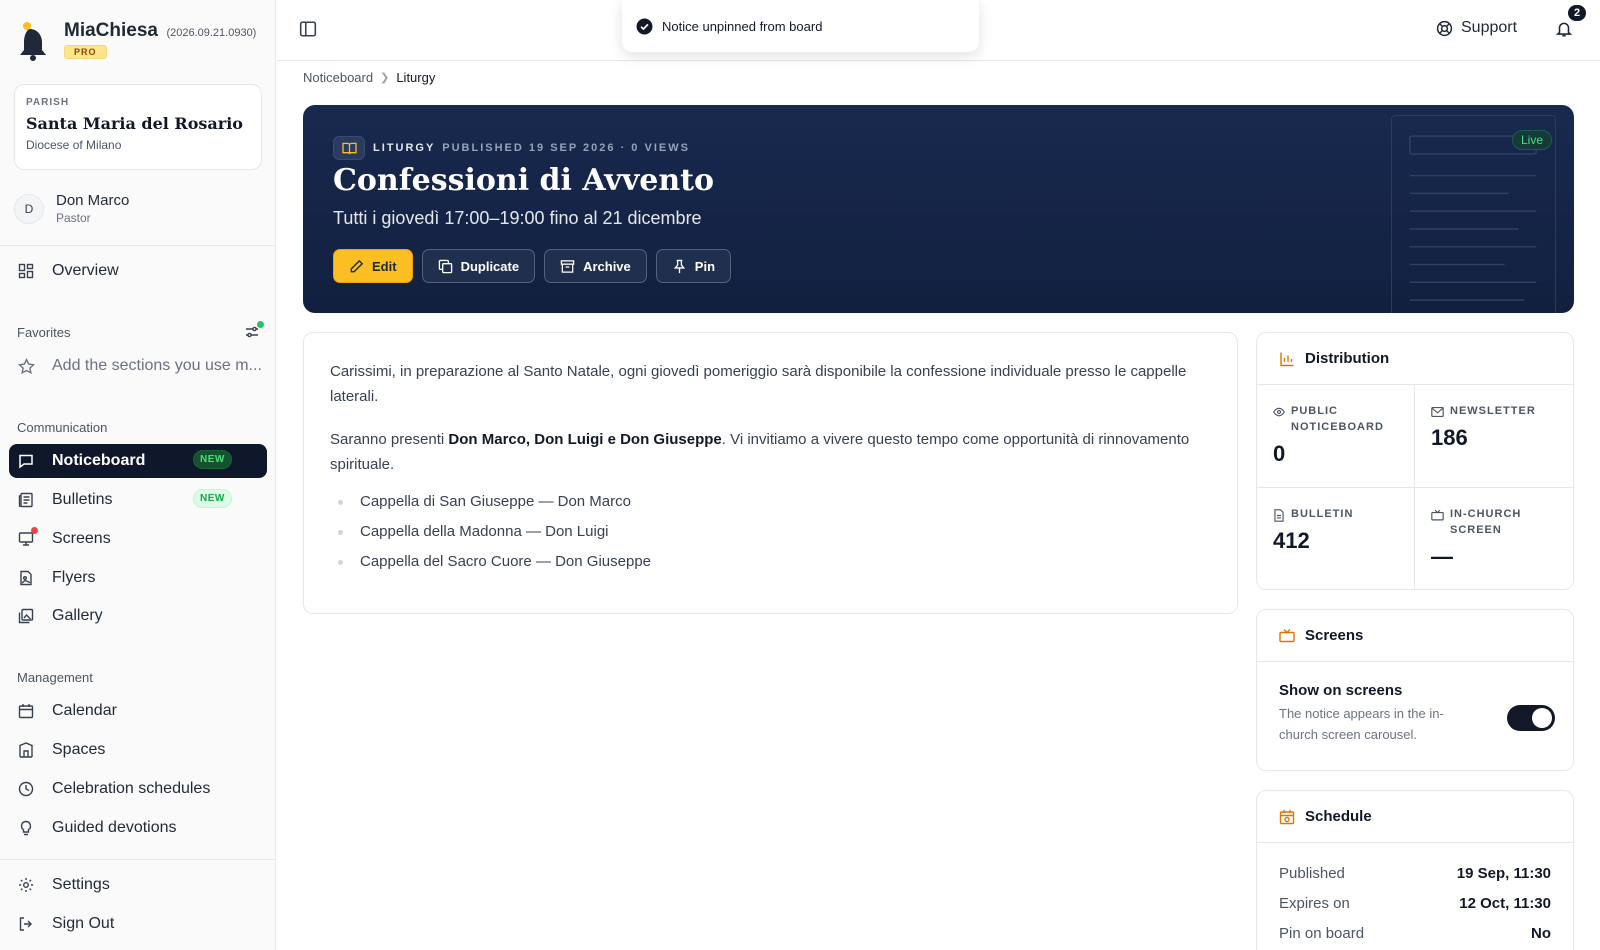 The image size is (1600, 950). I want to click on notice-published-meta: PUBLISHED 19 SEP 2026 · 0 VIEWS, so click(566, 148).